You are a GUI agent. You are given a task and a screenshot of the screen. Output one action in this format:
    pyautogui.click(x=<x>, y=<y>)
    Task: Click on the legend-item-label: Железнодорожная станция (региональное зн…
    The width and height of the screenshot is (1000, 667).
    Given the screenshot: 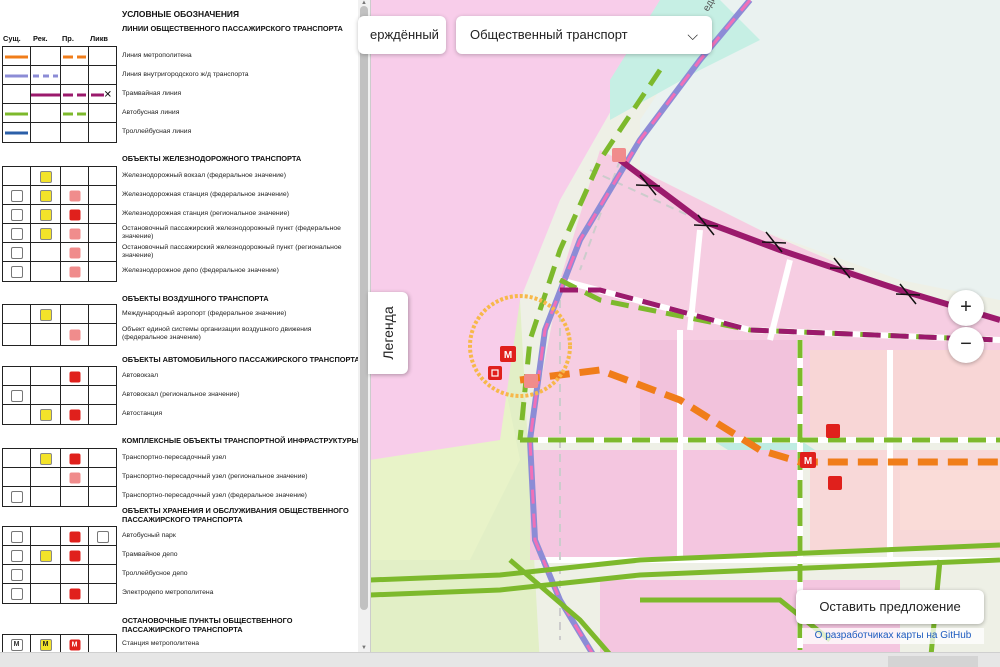 What is the action you would take?
    pyautogui.click(x=206, y=213)
    